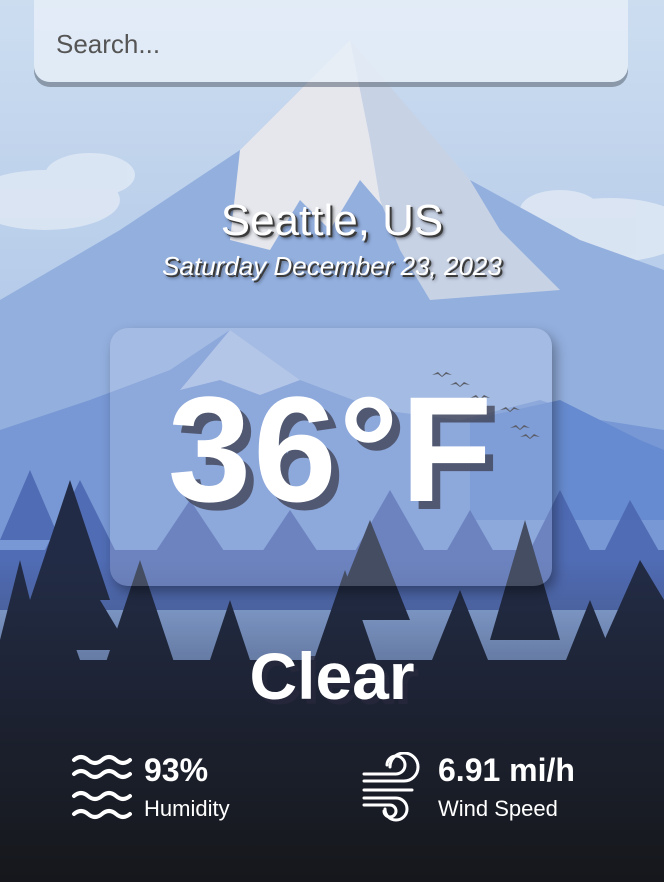 This screenshot has height=882, width=664. Describe the element at coordinates (176, 770) in the screenshot. I see `humidity-value: 93%` at that location.